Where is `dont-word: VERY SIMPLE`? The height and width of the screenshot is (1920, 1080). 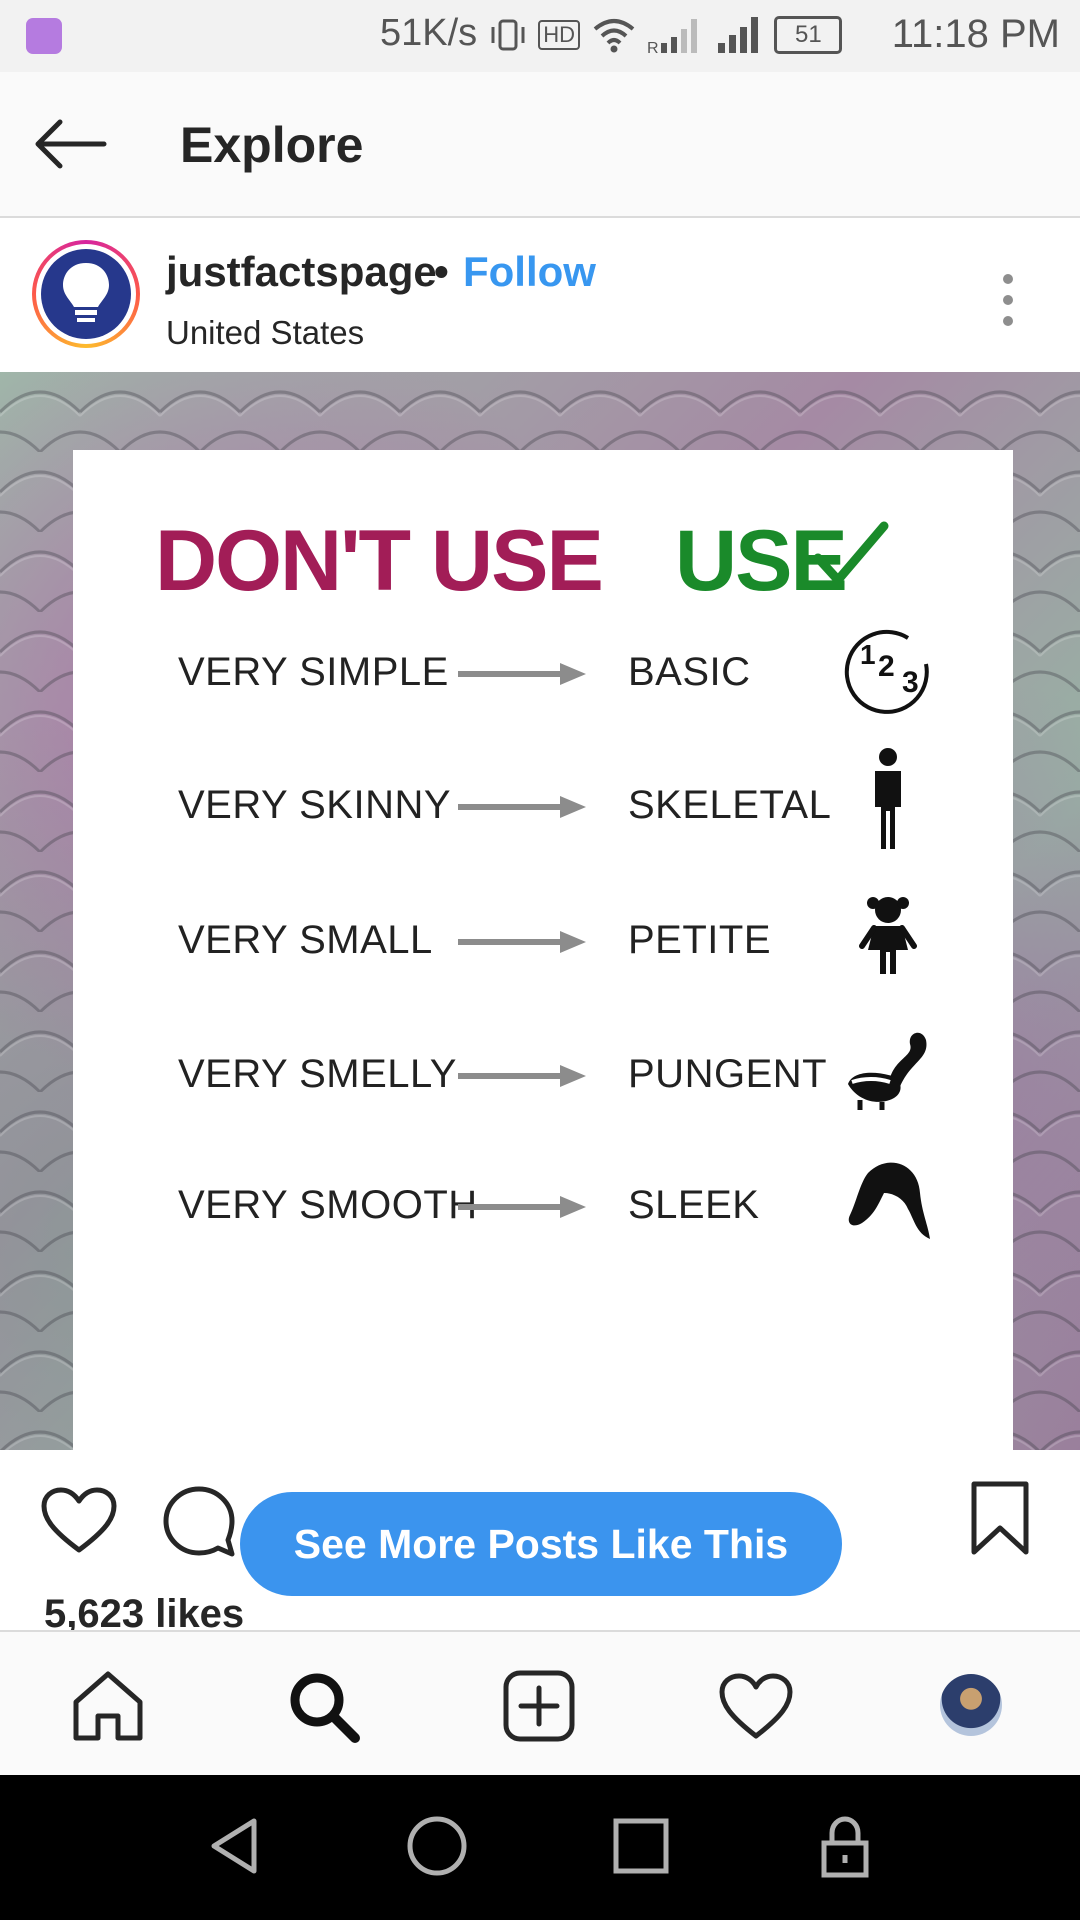 dont-word: VERY SIMPLE is located at coordinates (313, 672).